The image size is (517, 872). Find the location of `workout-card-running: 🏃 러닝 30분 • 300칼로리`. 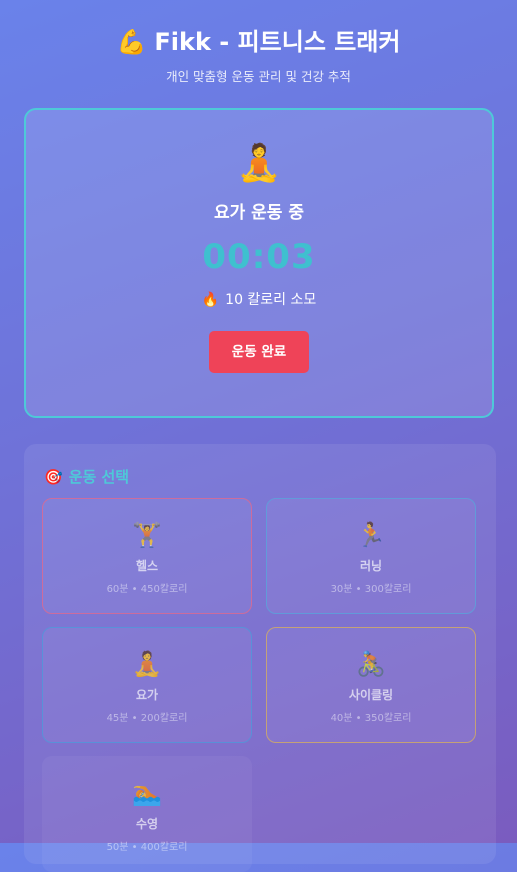

workout-card-running: 🏃 러닝 30분 • 300칼로리 is located at coordinates (371, 556).